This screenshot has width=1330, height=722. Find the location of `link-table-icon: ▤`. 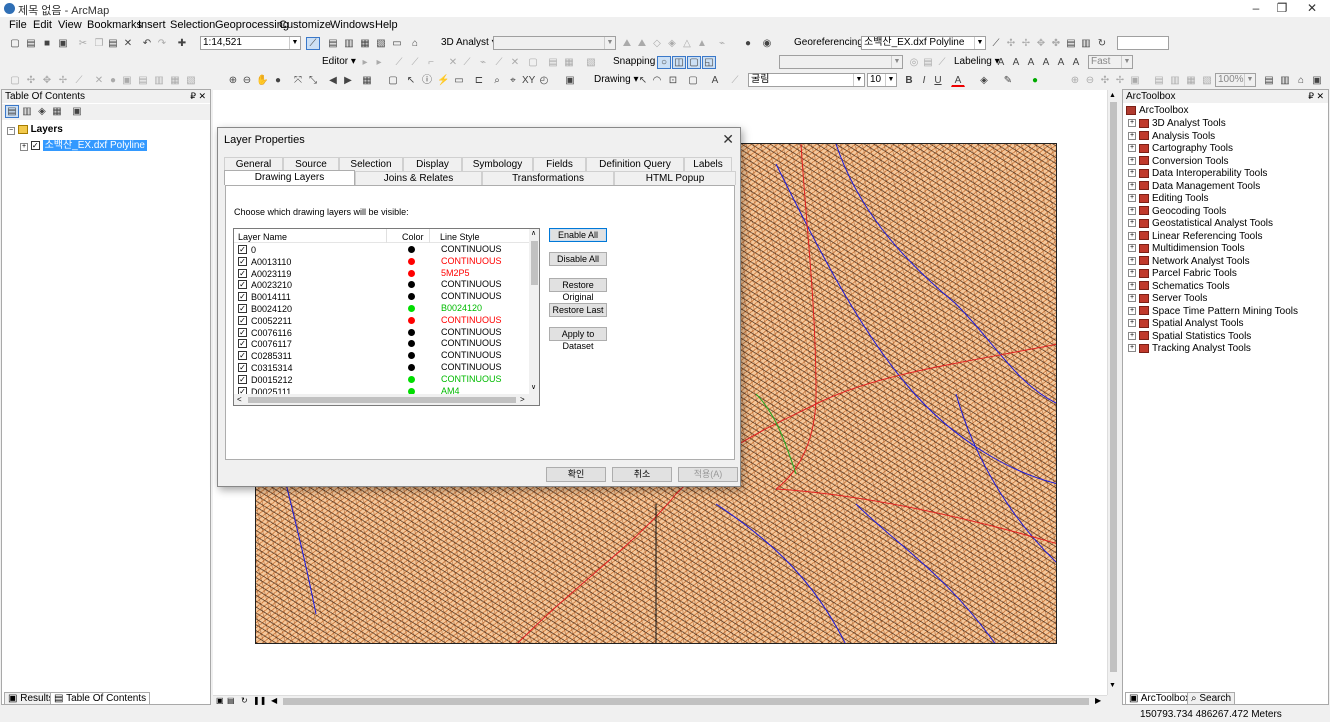

link-table-icon: ▤ is located at coordinates (1071, 43).